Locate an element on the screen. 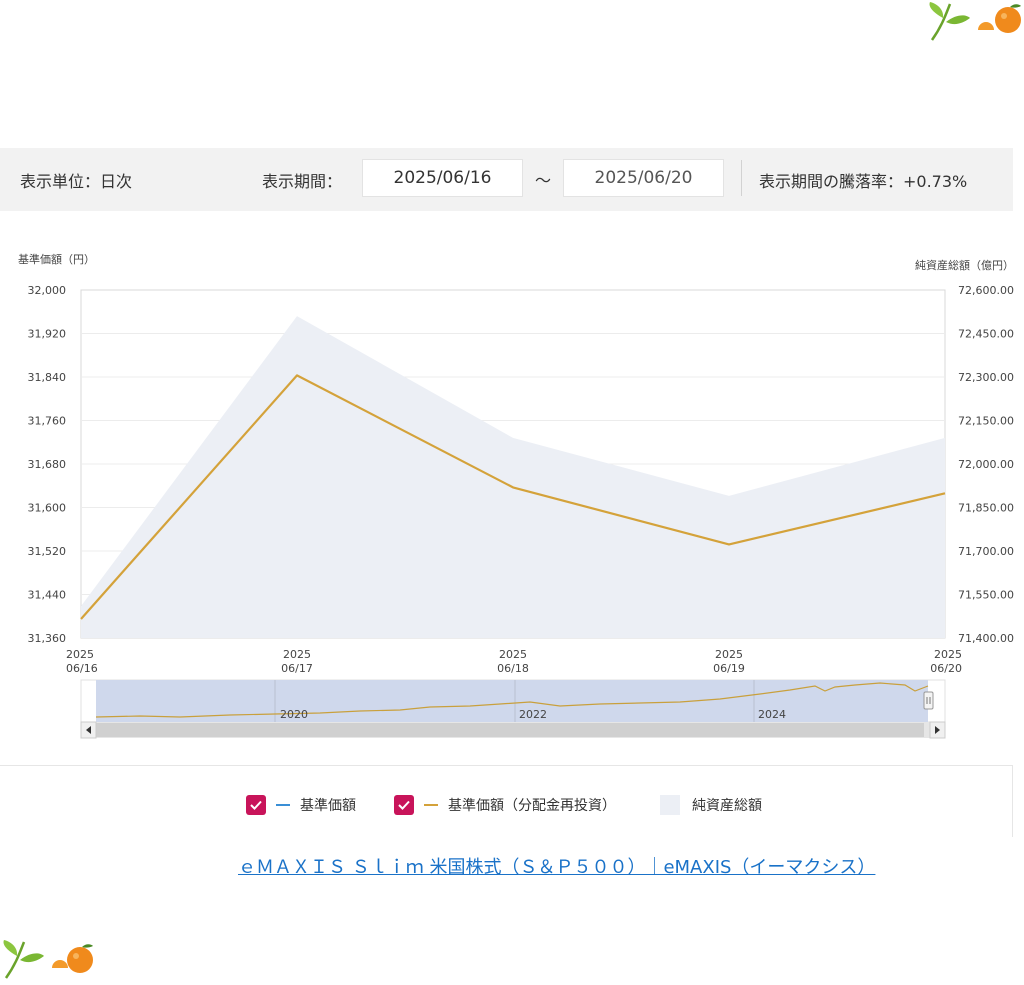  left-axis-title: 基準価額（円） is located at coordinates (56, 259).